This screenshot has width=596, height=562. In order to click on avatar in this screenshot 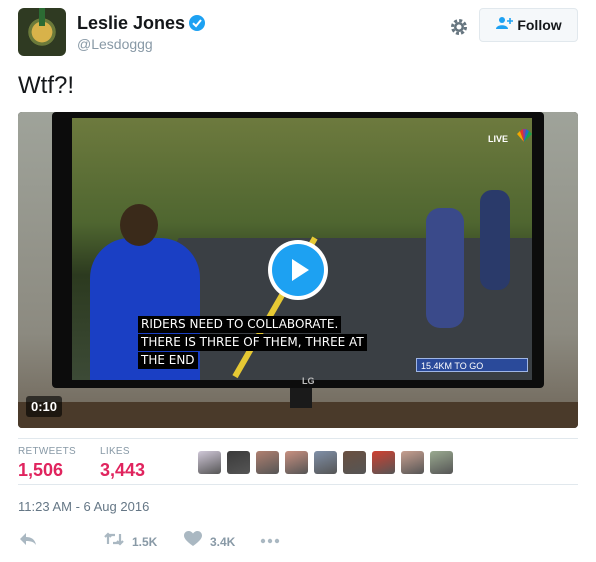, I will do `click(42, 32)`.